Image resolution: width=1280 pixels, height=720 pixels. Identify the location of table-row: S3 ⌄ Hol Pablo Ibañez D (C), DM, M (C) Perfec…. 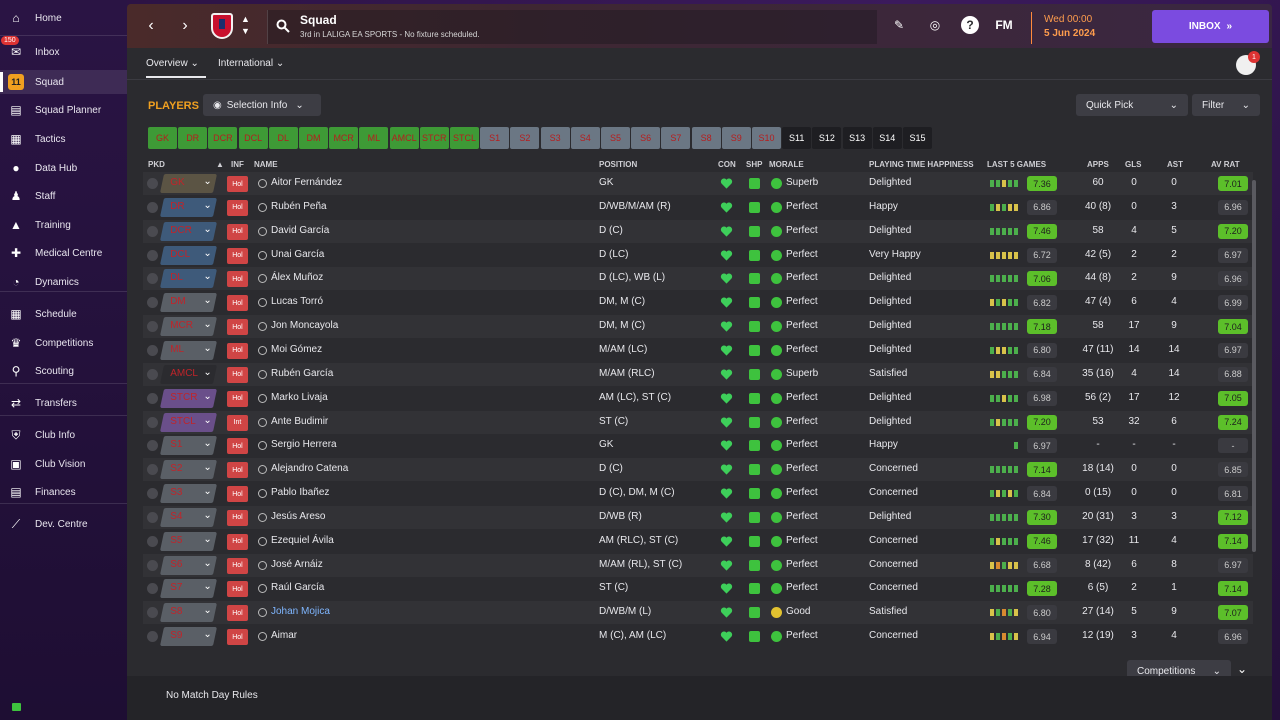
(698, 493).